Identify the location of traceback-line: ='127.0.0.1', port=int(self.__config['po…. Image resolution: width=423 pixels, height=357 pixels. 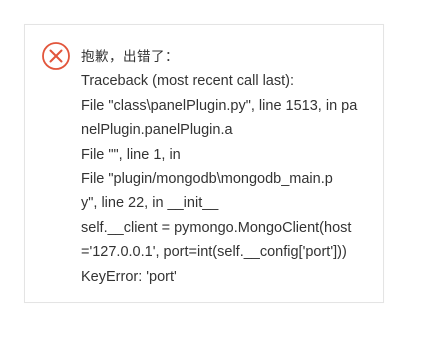
(214, 252).